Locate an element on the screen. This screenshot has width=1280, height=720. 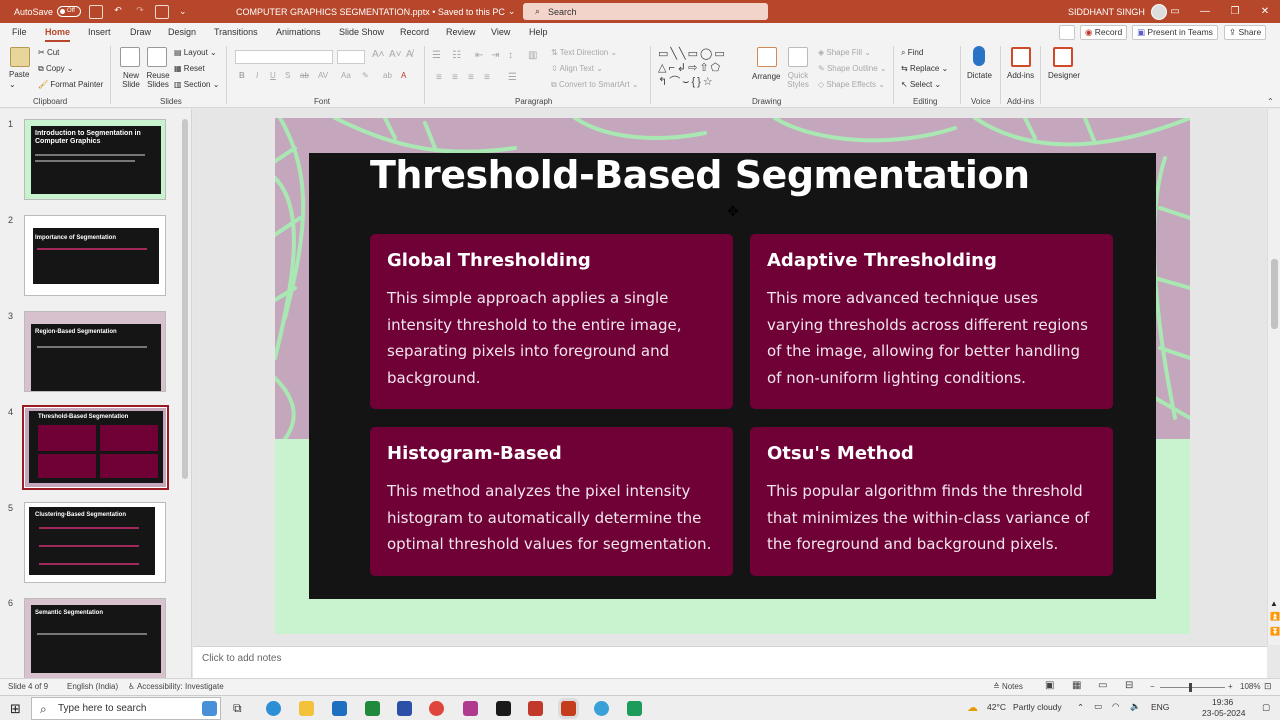
clock-time: 19:36 is located at coordinates (1222, 702).